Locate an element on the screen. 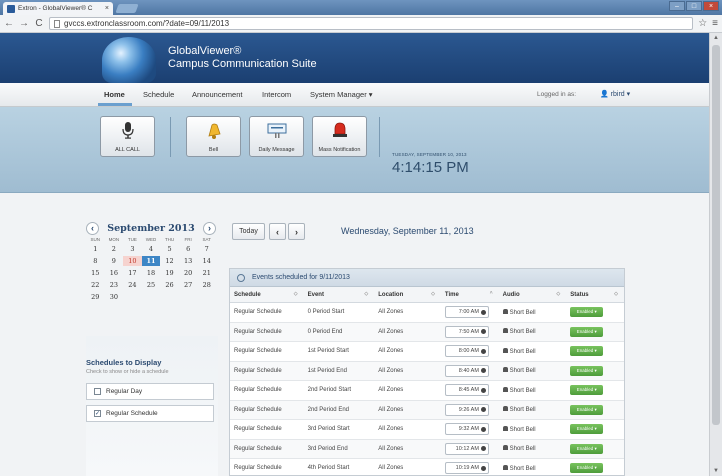 This screenshot has width=722, height=476. calendar-day: 25 is located at coordinates (151, 285).